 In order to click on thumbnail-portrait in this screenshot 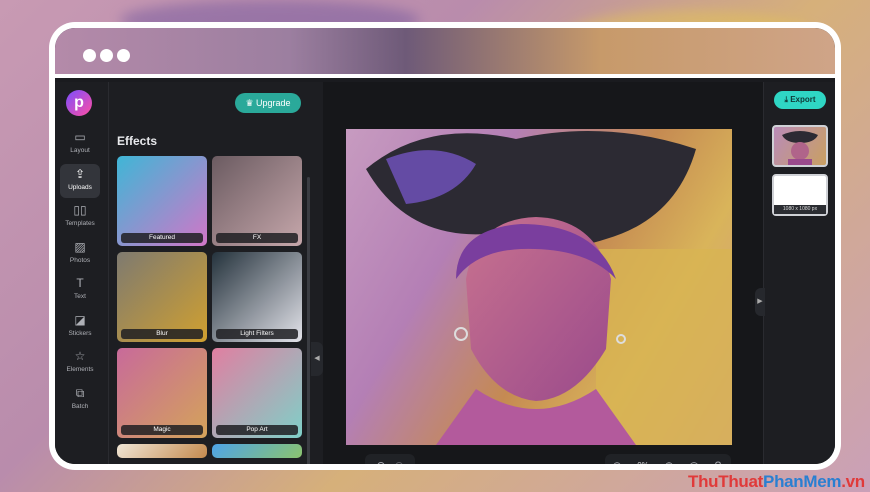, I will do `click(800, 148)`.